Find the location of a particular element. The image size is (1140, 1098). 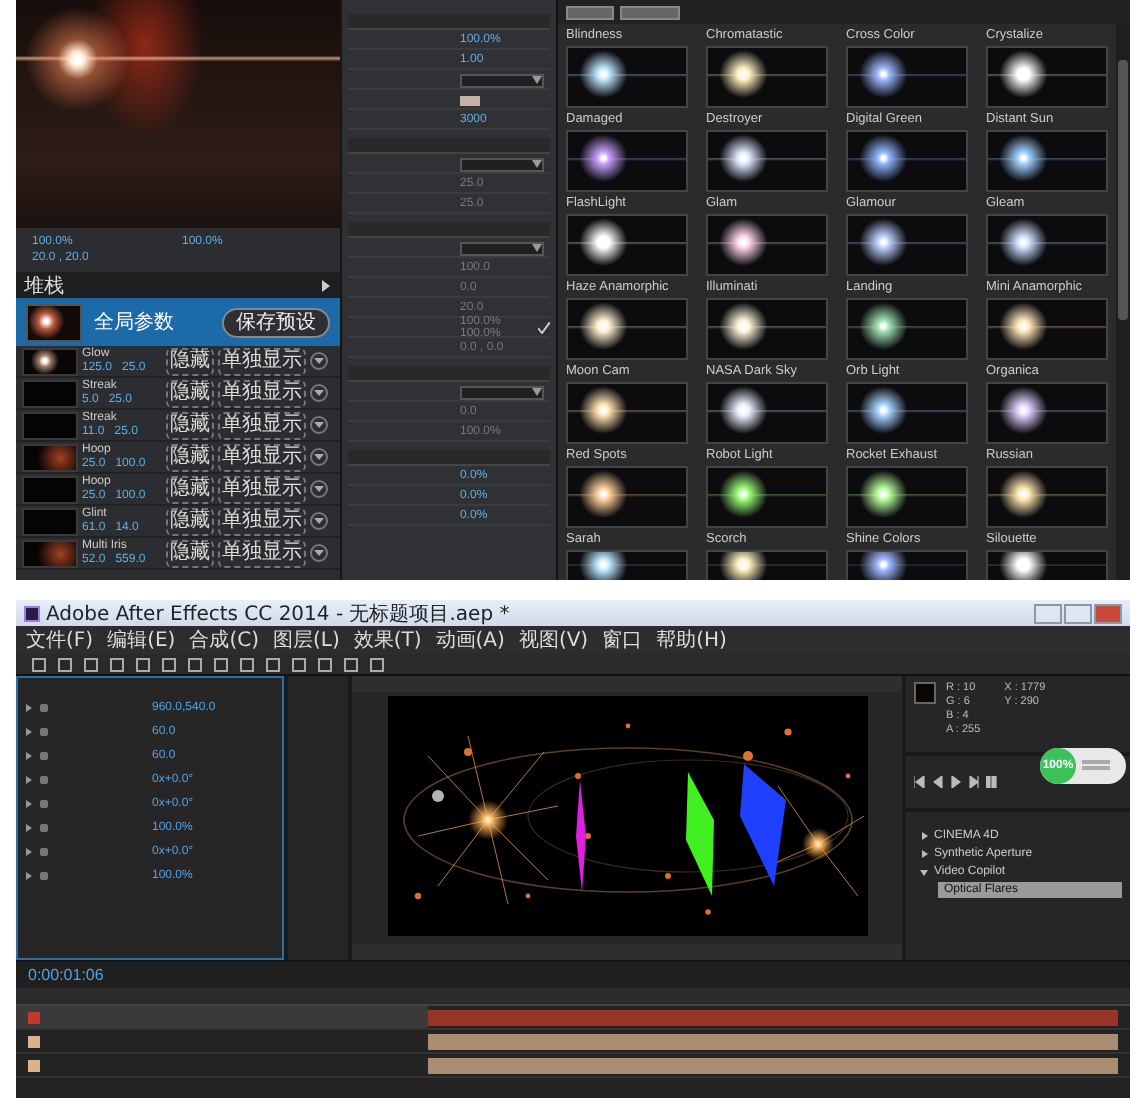

window-controls-icon is located at coordinates (1078, 613).